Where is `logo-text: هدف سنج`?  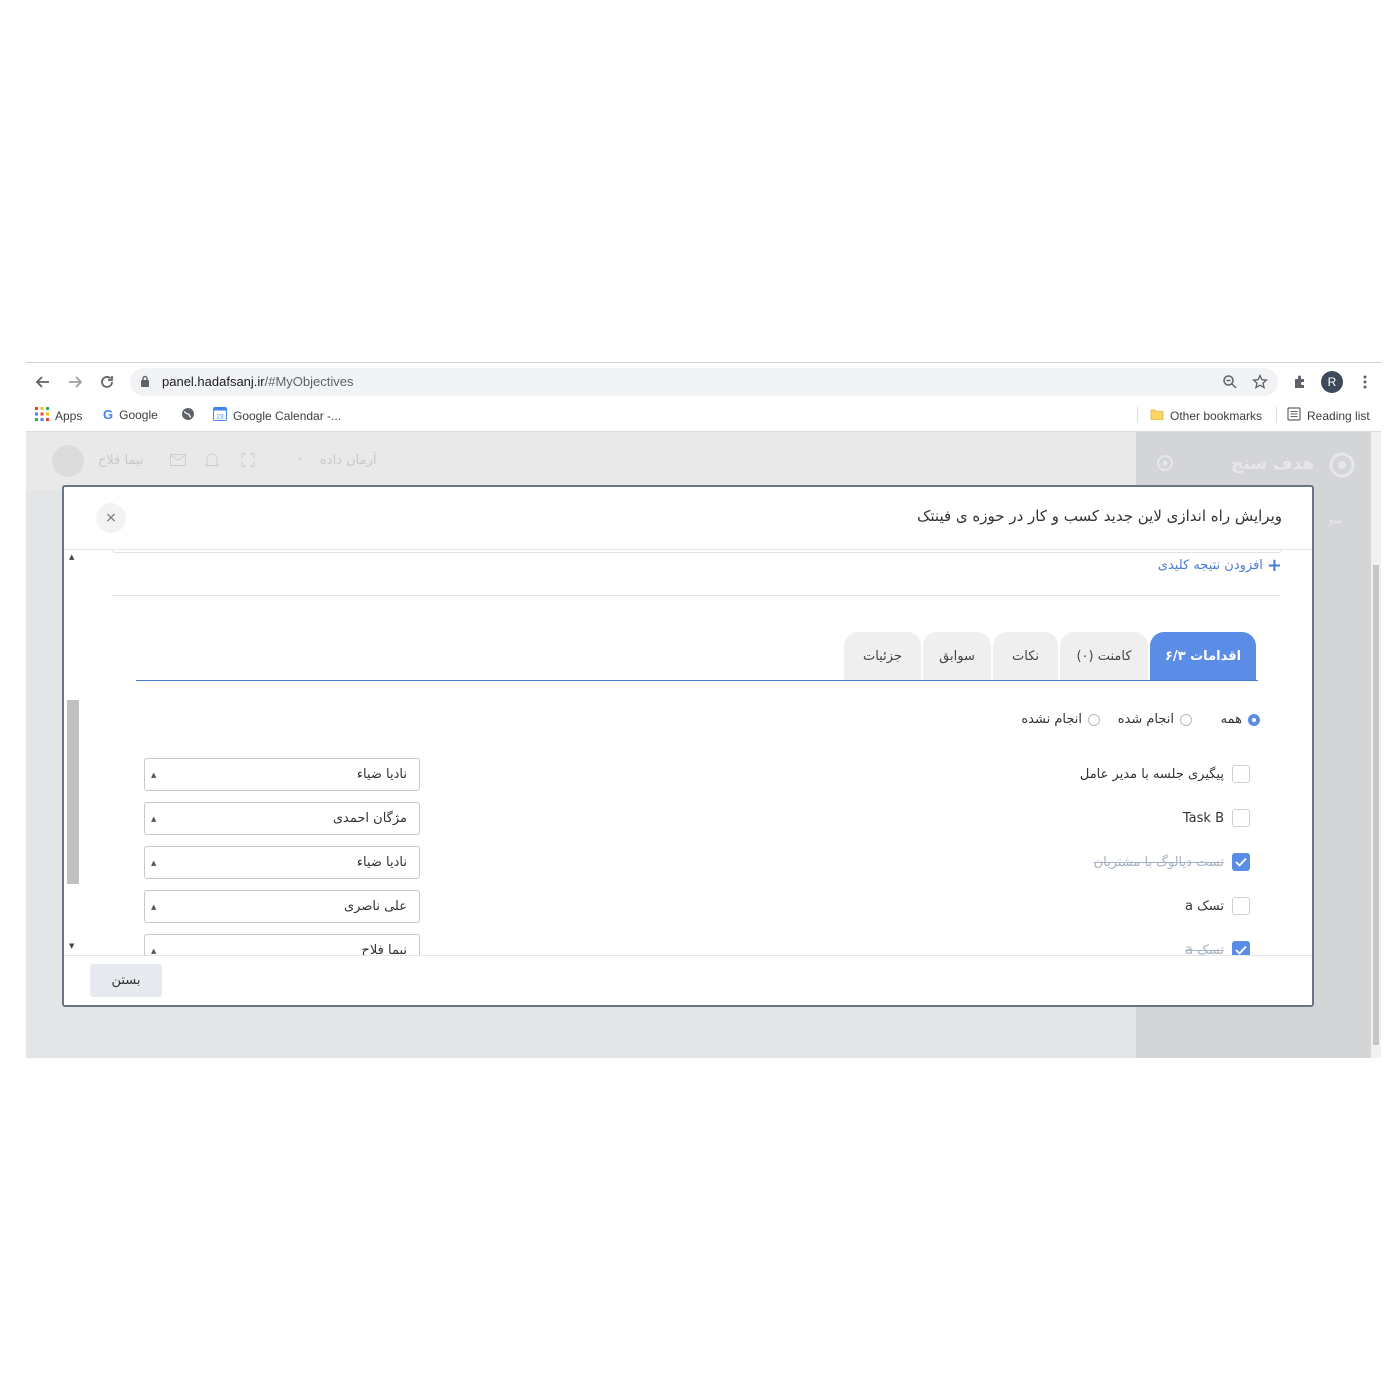
logo-text: هدف سنج is located at coordinates (1273, 464).